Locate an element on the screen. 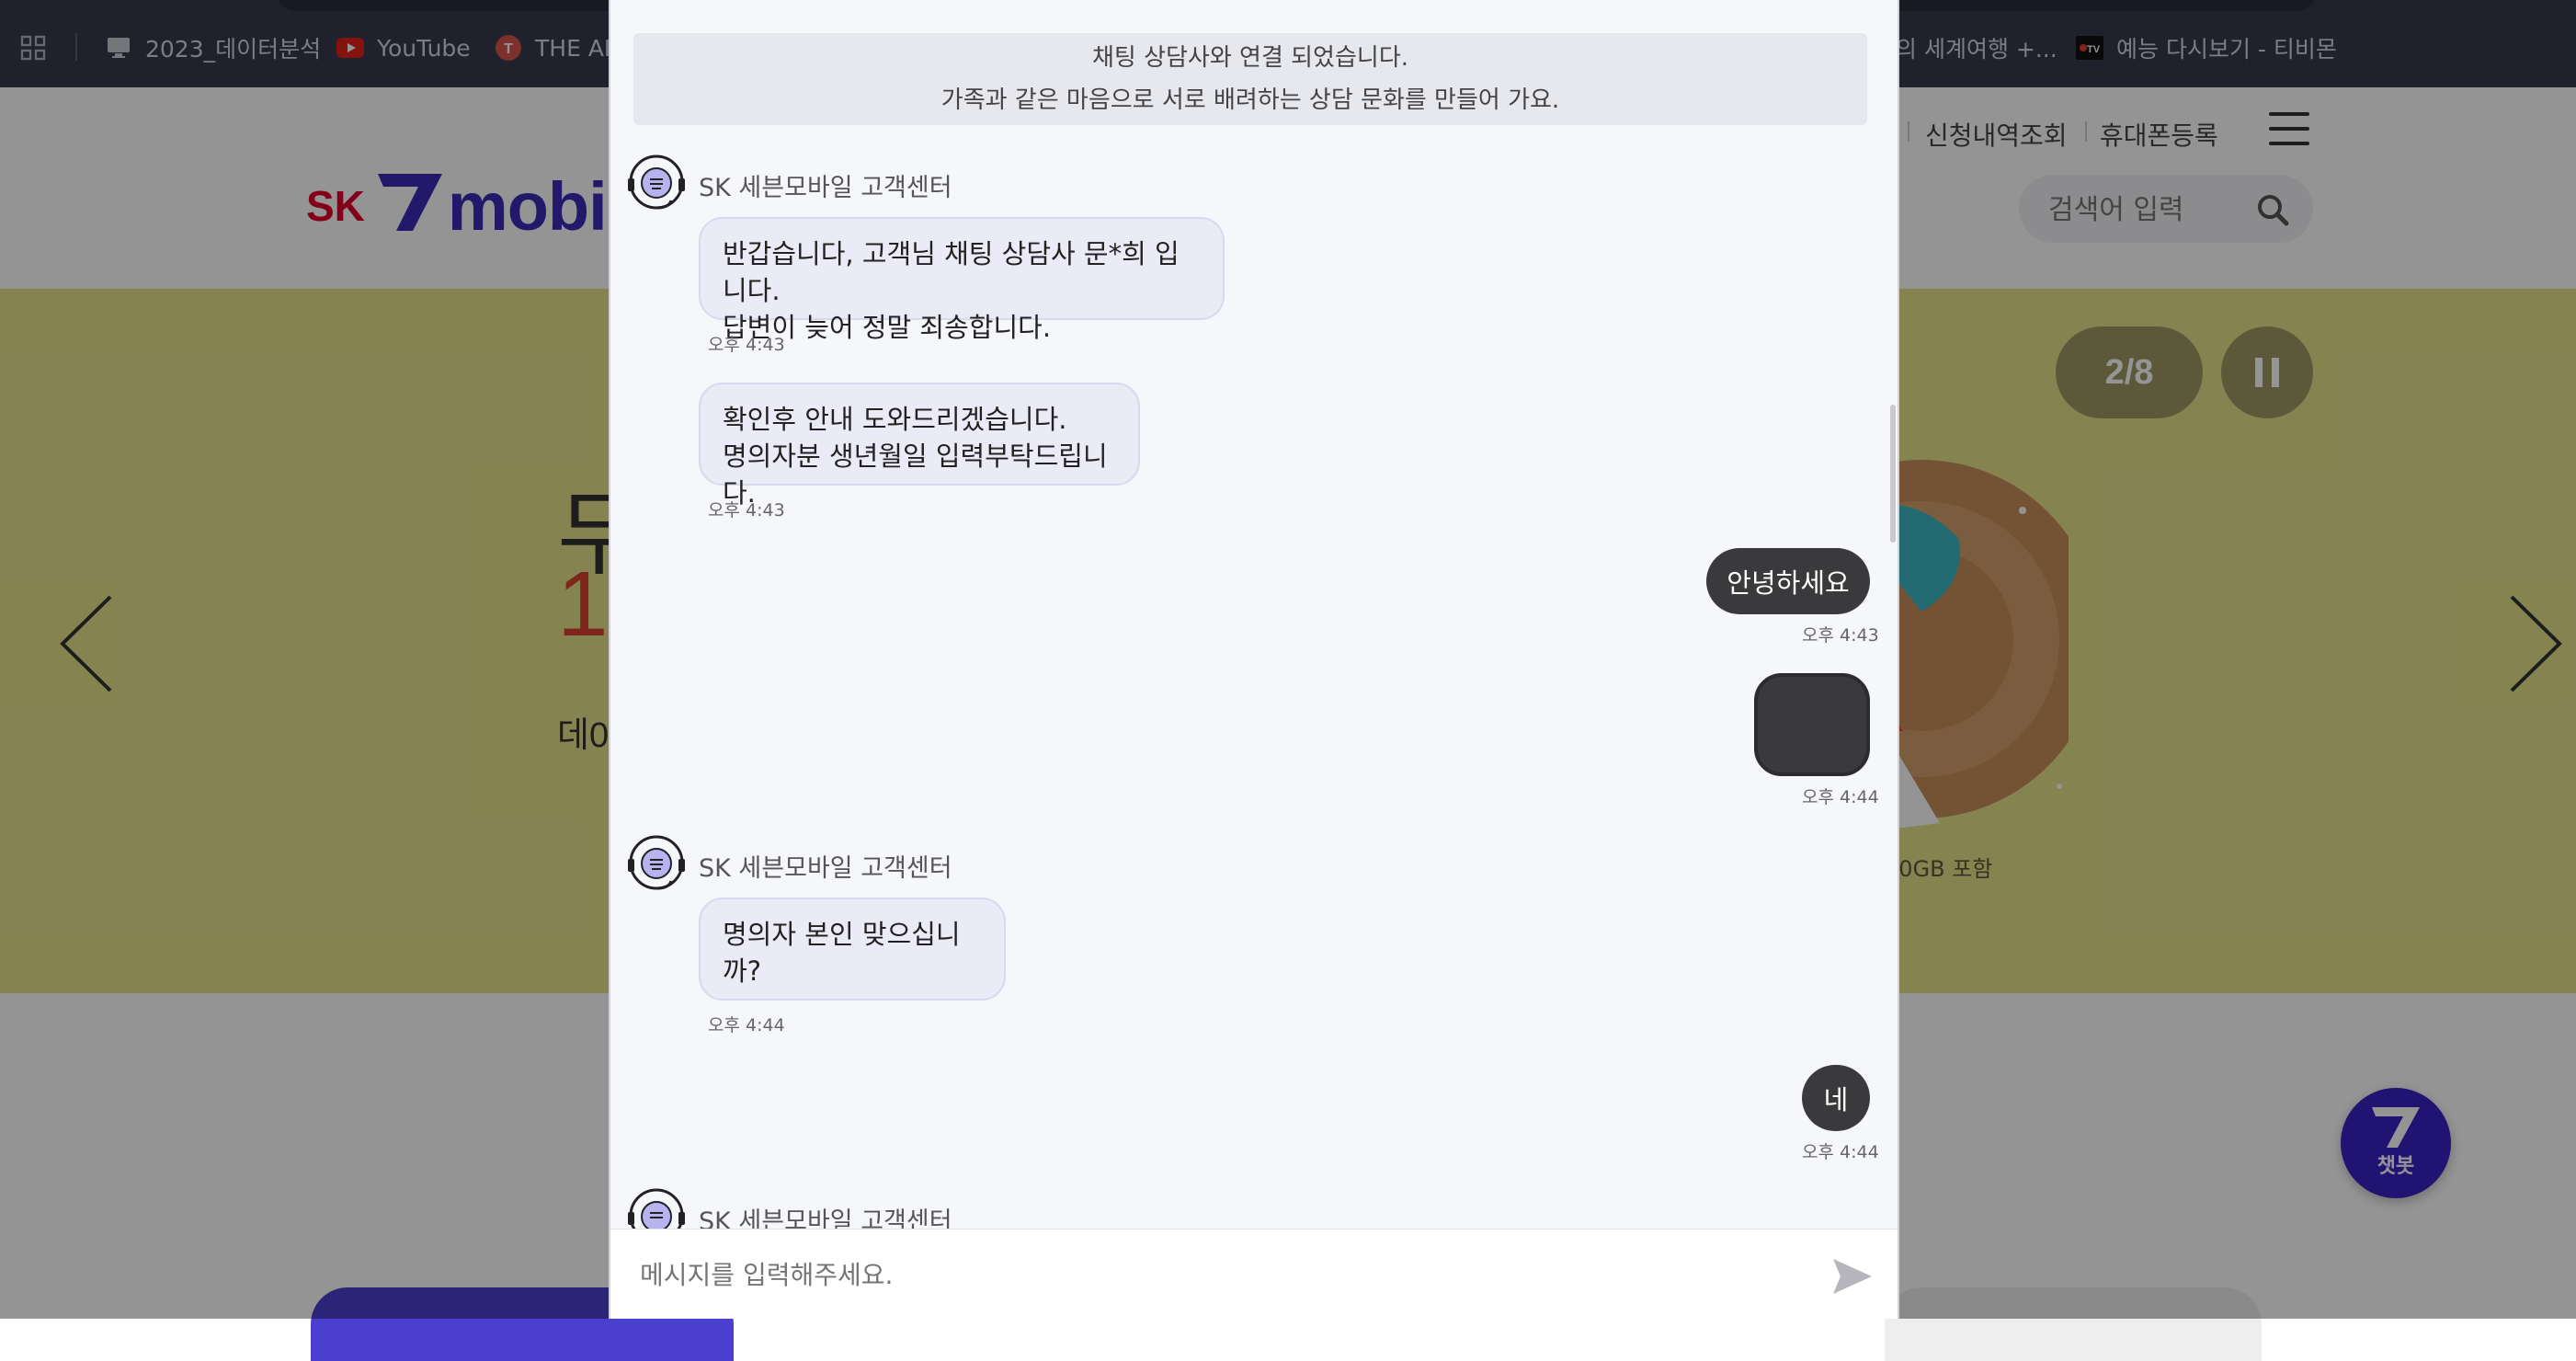  message-line: 명의자 본인 맞으십니까? is located at coordinates (842, 953).